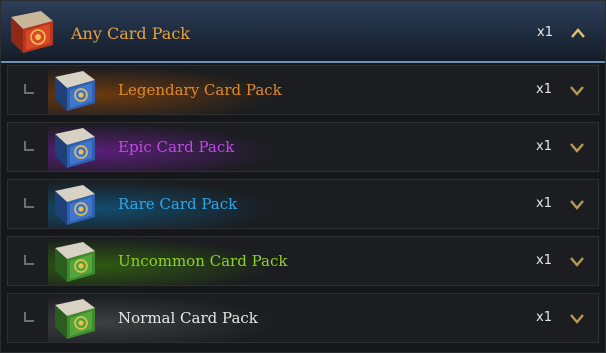 The image size is (606, 353). Describe the element at coordinates (32, 32) in the screenshot. I see `red-card-pack-icon` at that location.